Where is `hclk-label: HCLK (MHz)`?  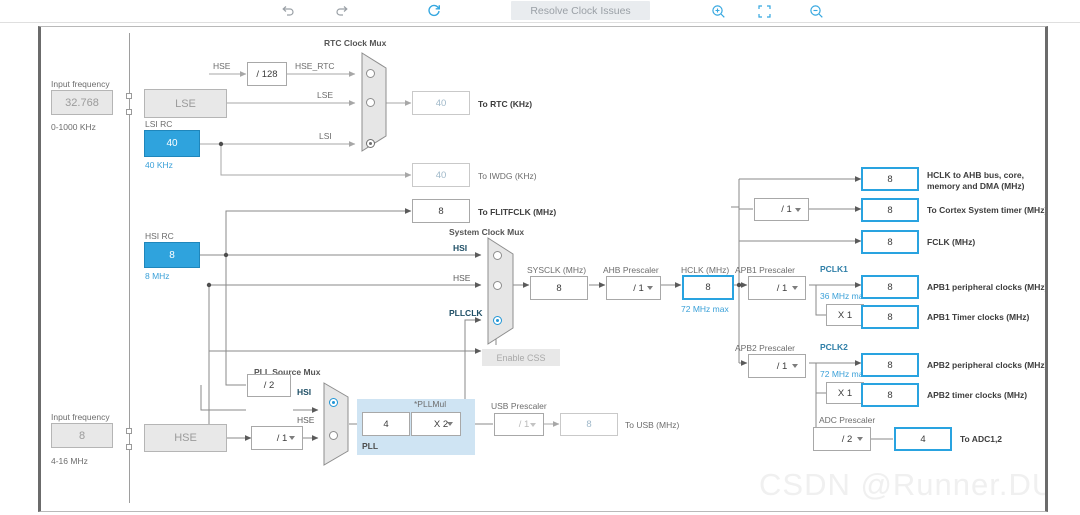
hclk-label: HCLK (MHz) is located at coordinates (705, 270).